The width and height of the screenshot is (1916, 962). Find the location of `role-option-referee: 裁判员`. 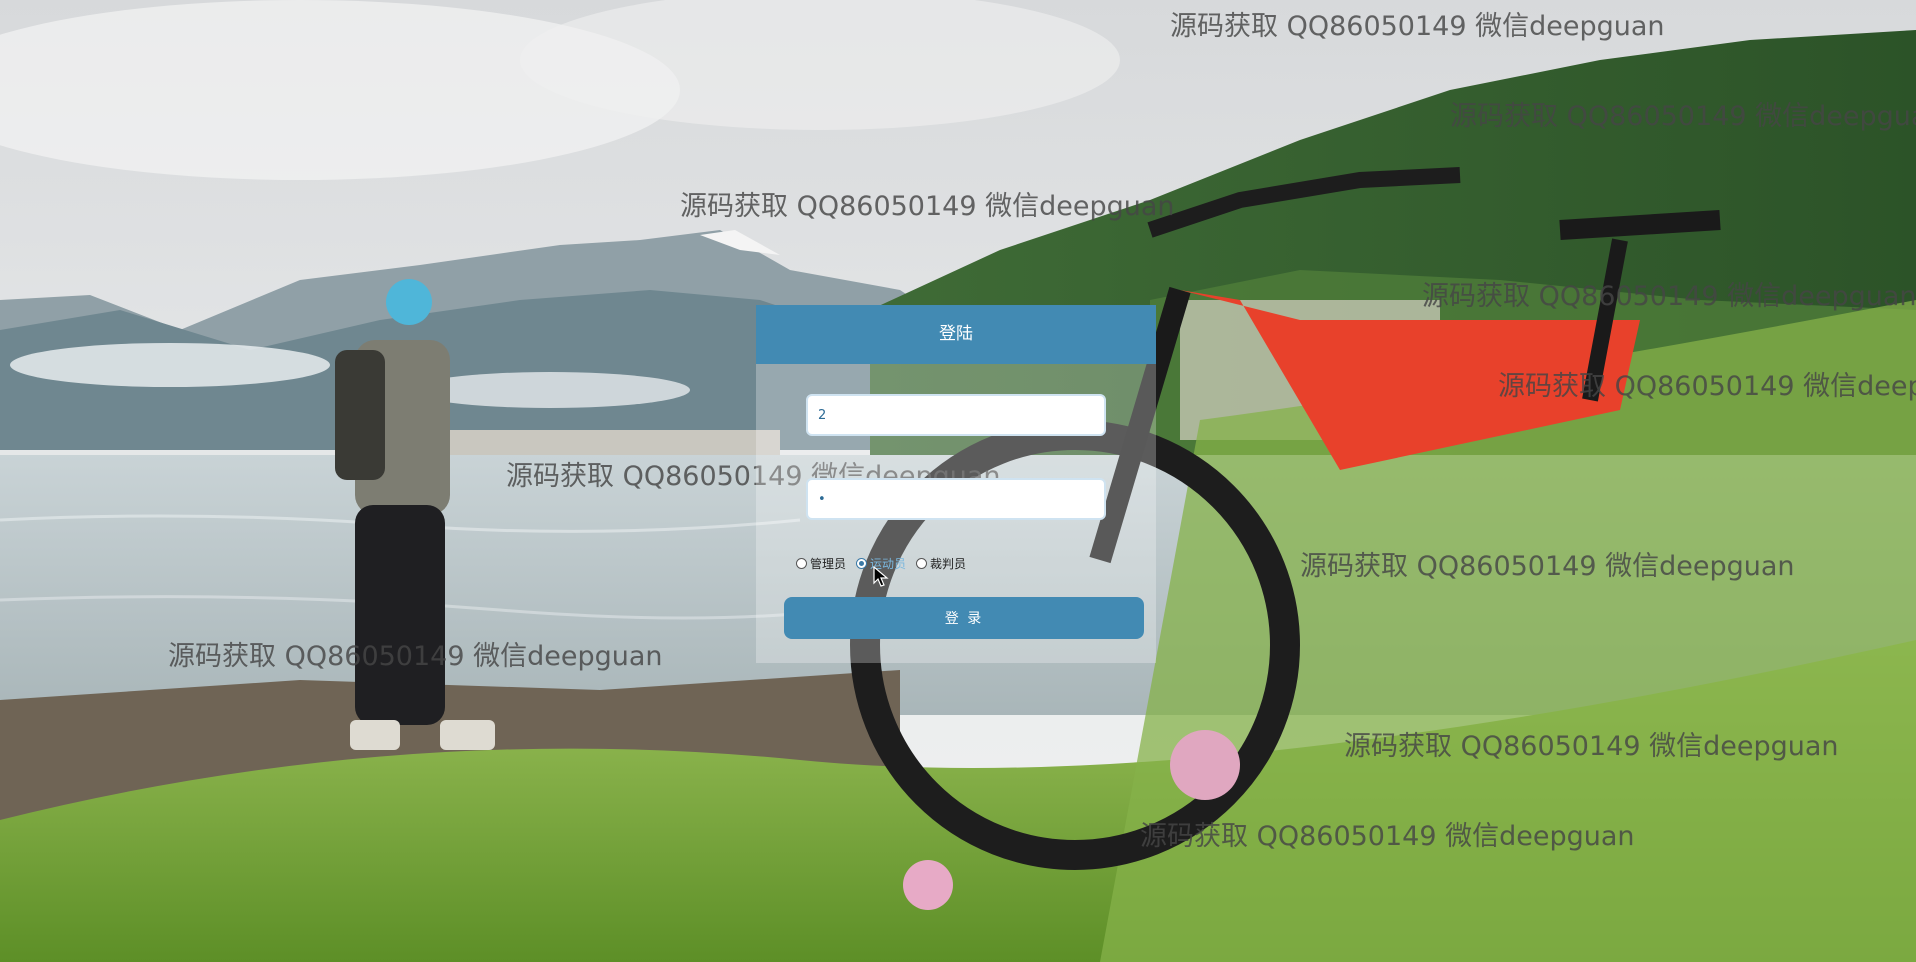

role-option-referee: 裁判员 is located at coordinates (941, 563).